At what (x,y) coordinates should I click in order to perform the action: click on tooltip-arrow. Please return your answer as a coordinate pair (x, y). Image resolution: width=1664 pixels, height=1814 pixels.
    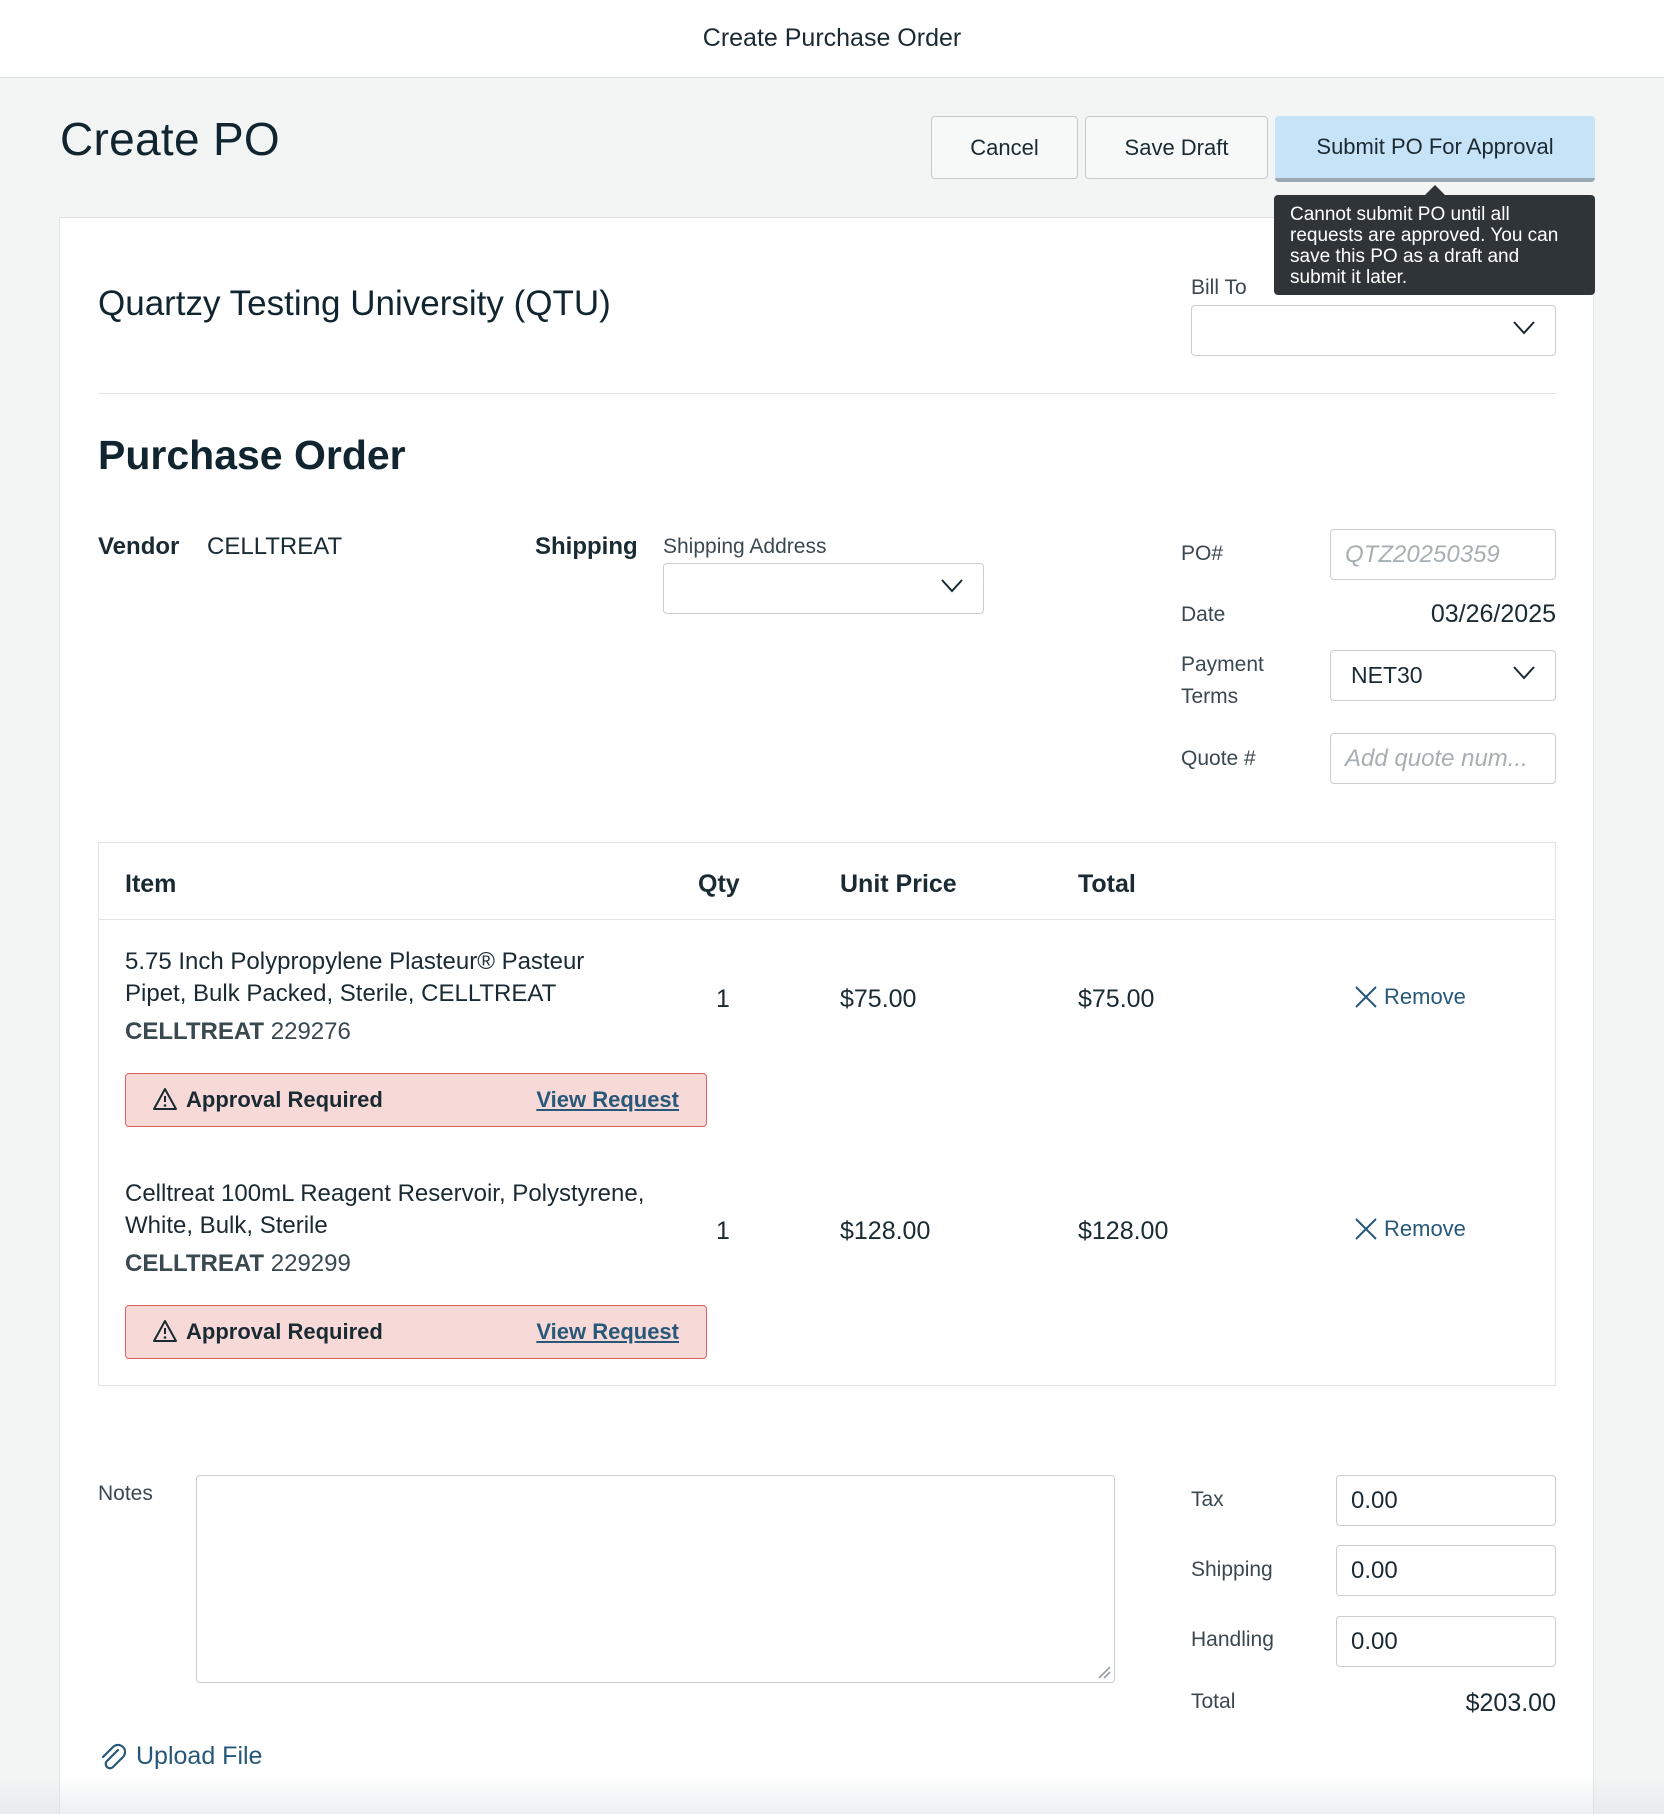
    Looking at the image, I should click on (1435, 190).